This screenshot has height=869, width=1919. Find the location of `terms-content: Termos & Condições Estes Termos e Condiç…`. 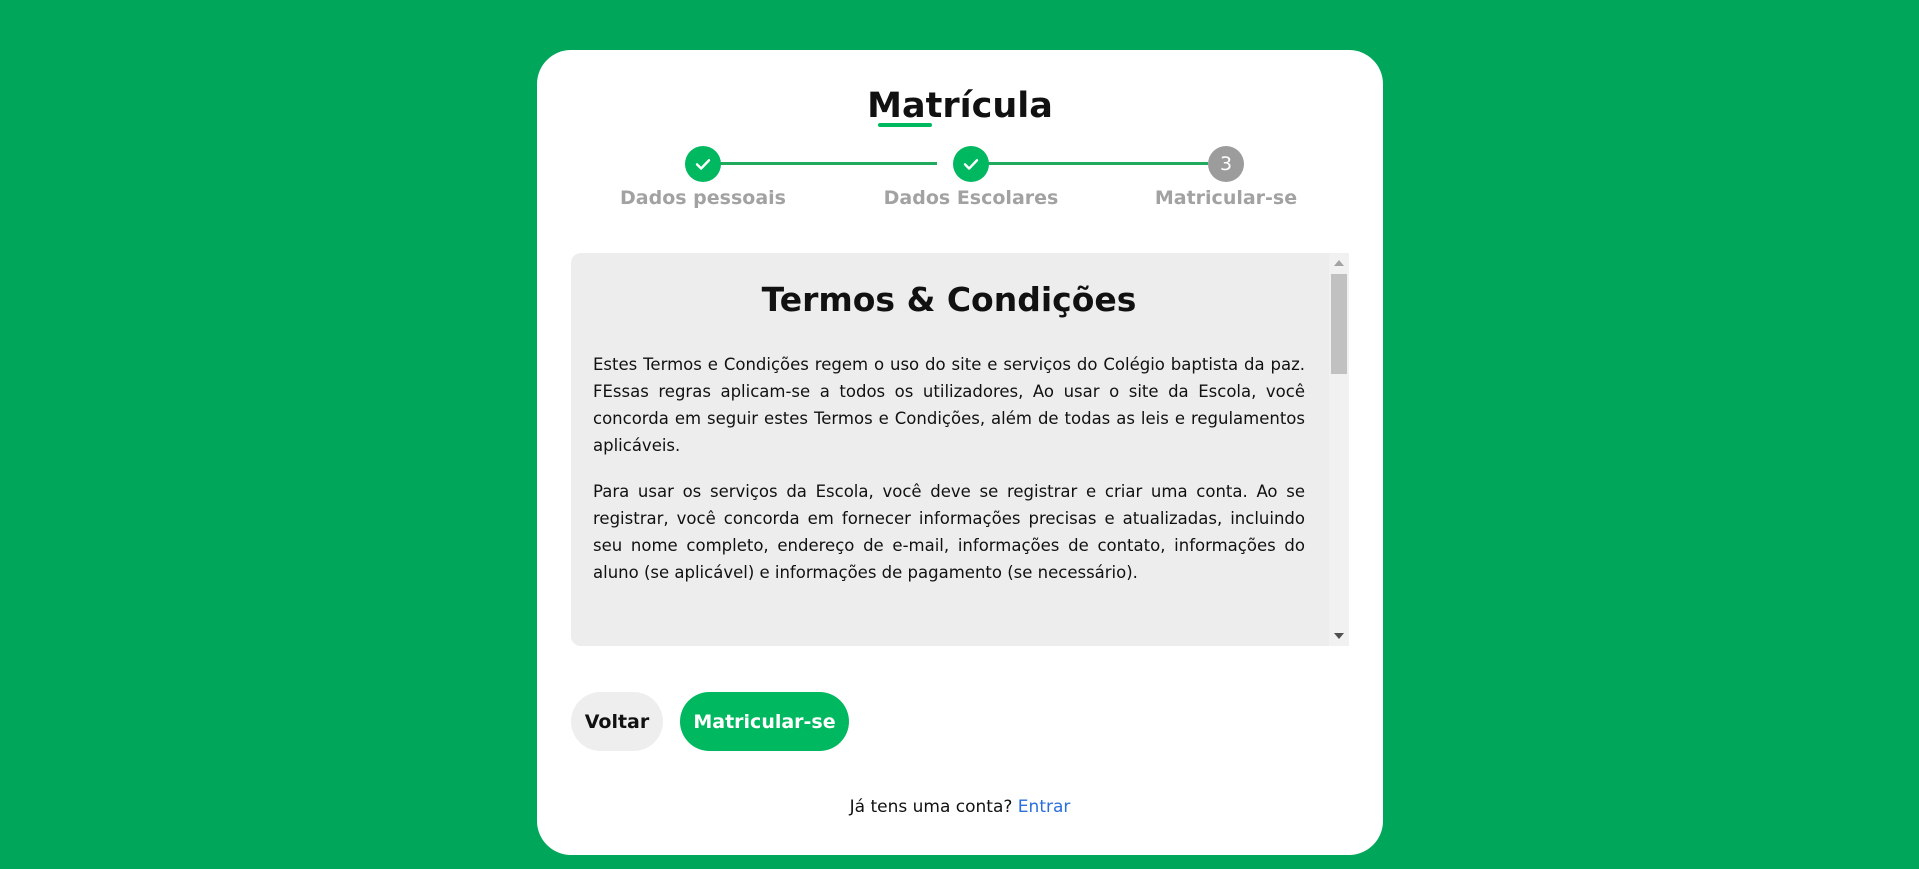

terms-content: Termos & Condições Estes Termos e Condiç… is located at coordinates (949, 442).